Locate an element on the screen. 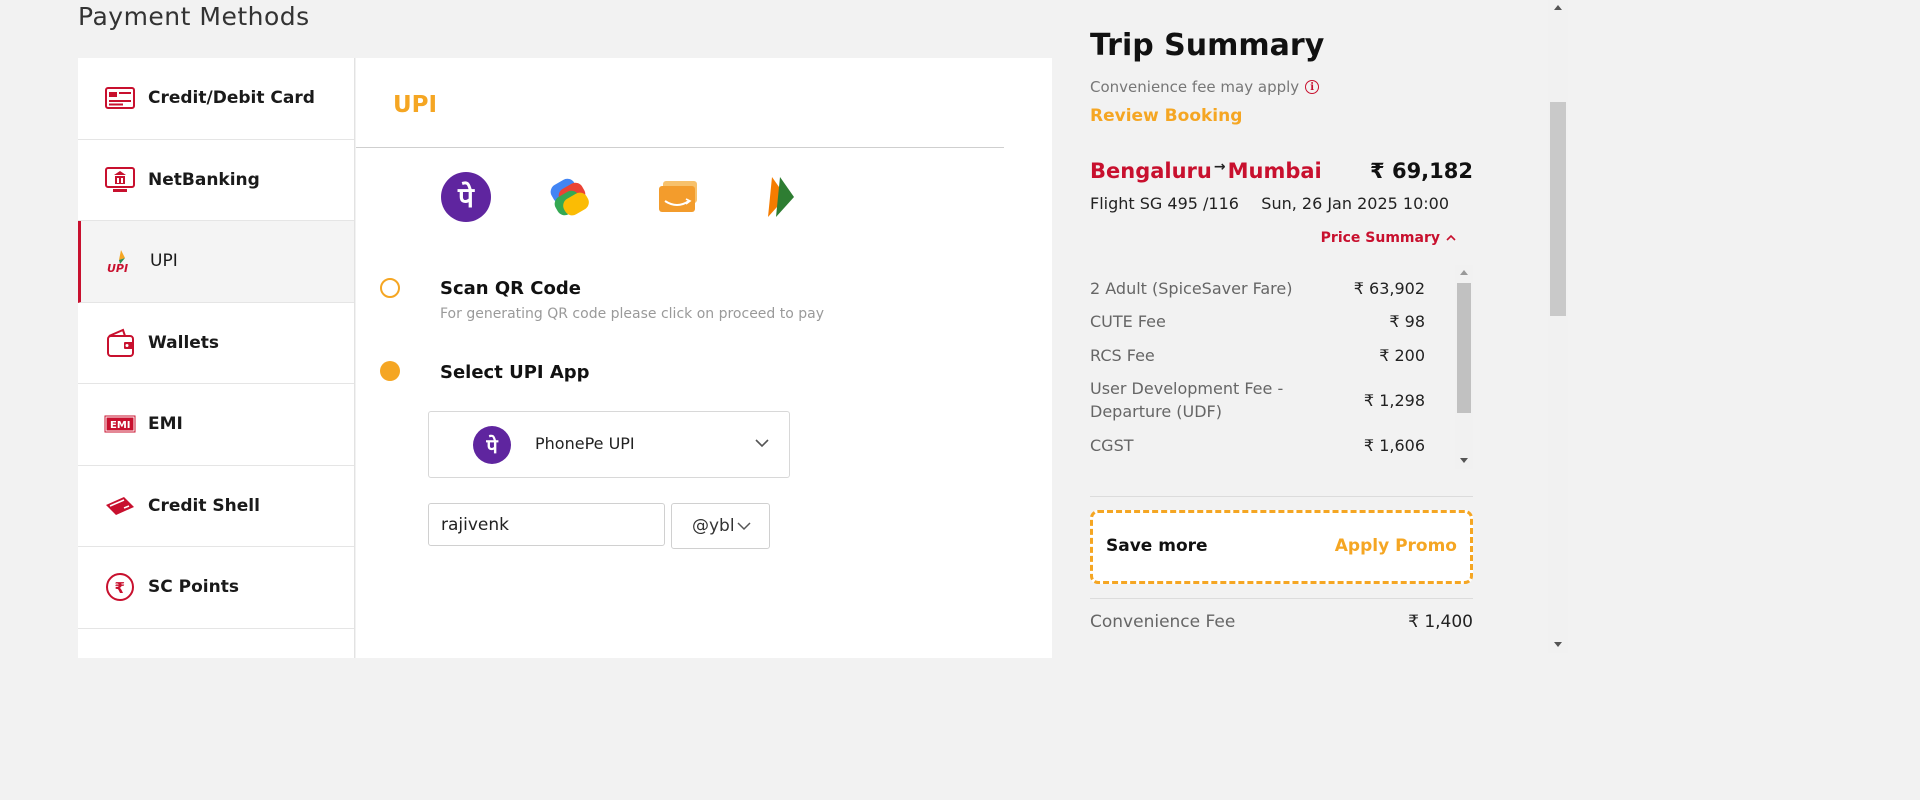  credit-card-icon is located at coordinates (120, 98).